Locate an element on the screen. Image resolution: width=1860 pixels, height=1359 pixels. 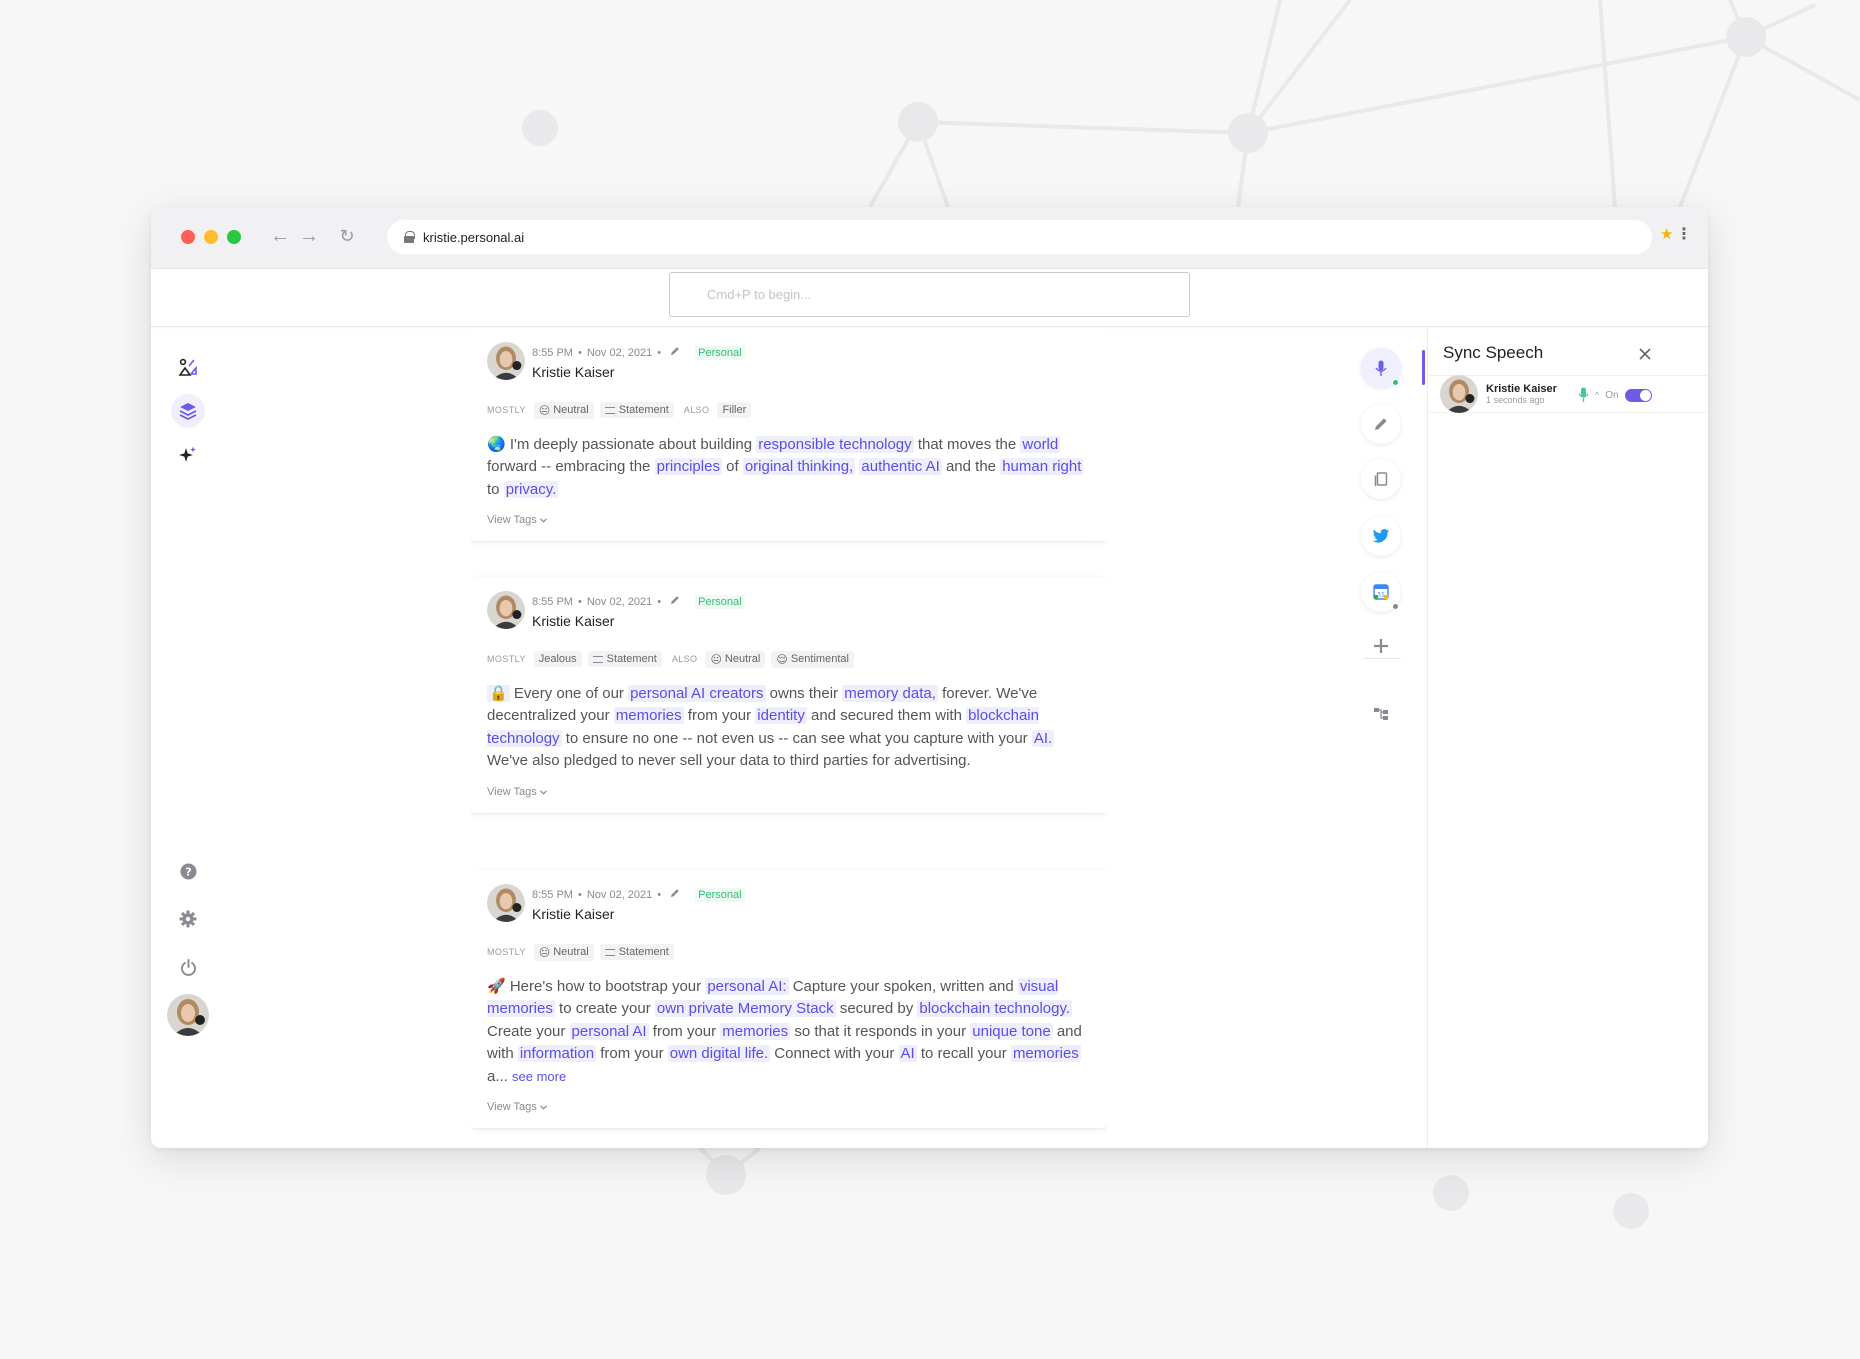
nav-logout is located at coordinates (188, 967).